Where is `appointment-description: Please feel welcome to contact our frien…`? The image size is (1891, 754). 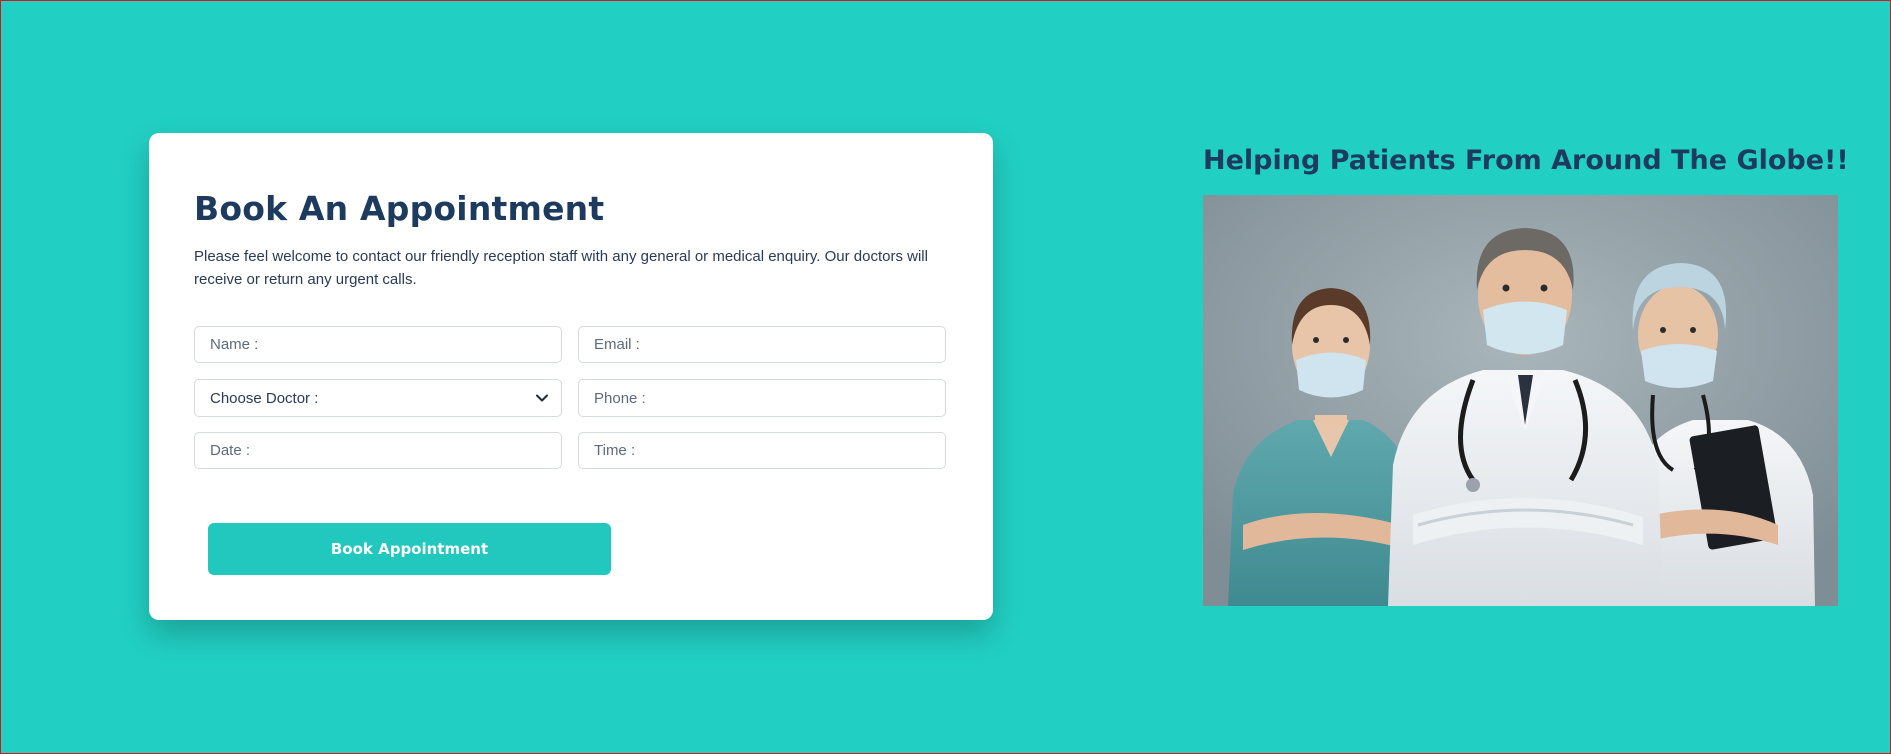
appointment-description: Please feel welcome to contact our frien… is located at coordinates (561, 268).